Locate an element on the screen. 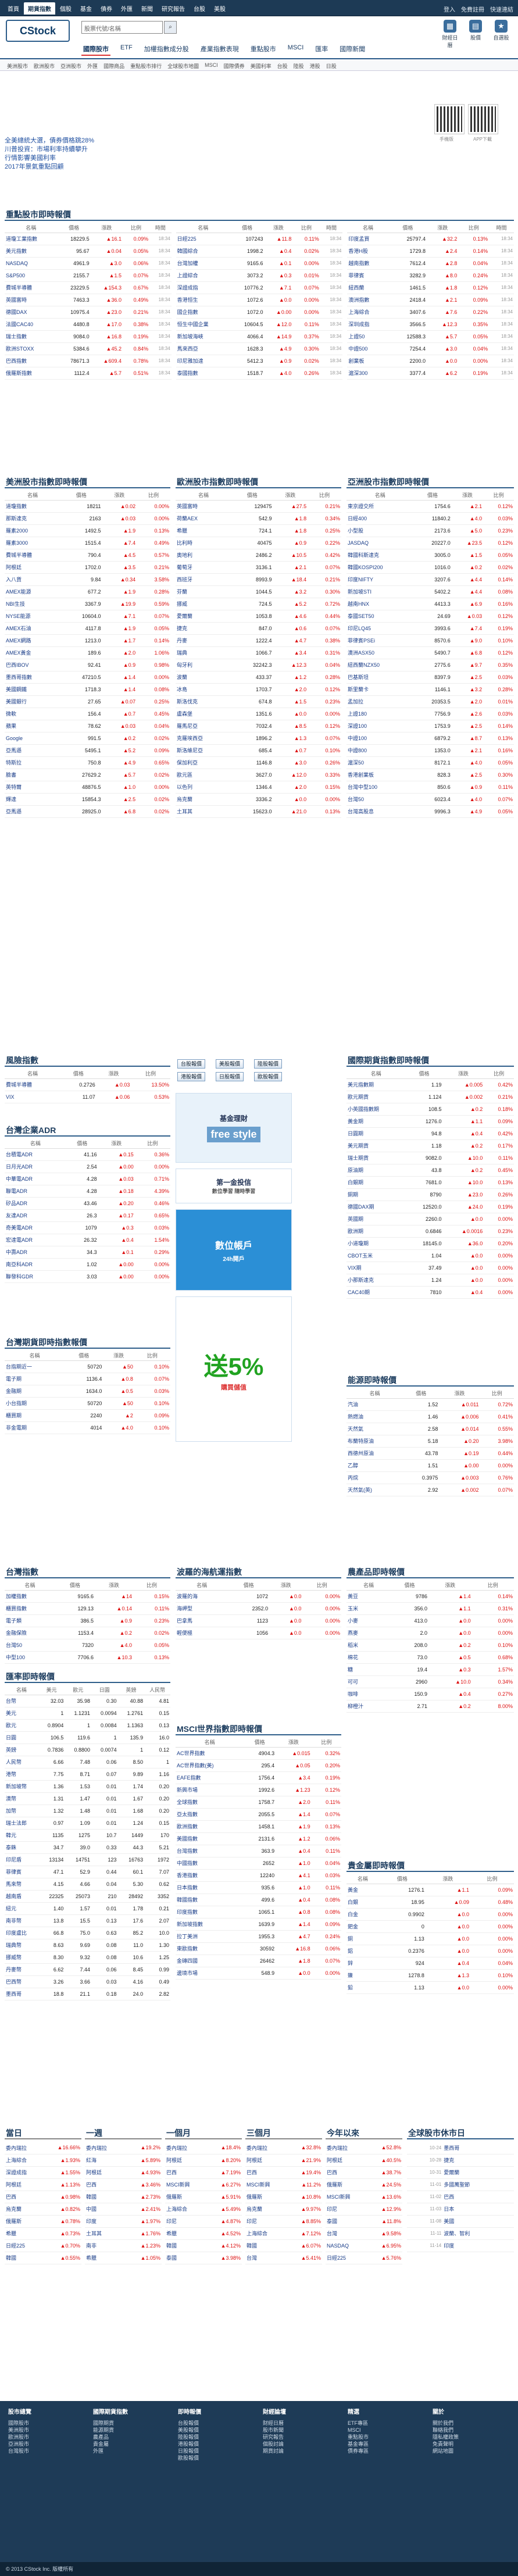  table-row: 委內瑞拉 ▲18.4% is located at coordinates (203, 2148).